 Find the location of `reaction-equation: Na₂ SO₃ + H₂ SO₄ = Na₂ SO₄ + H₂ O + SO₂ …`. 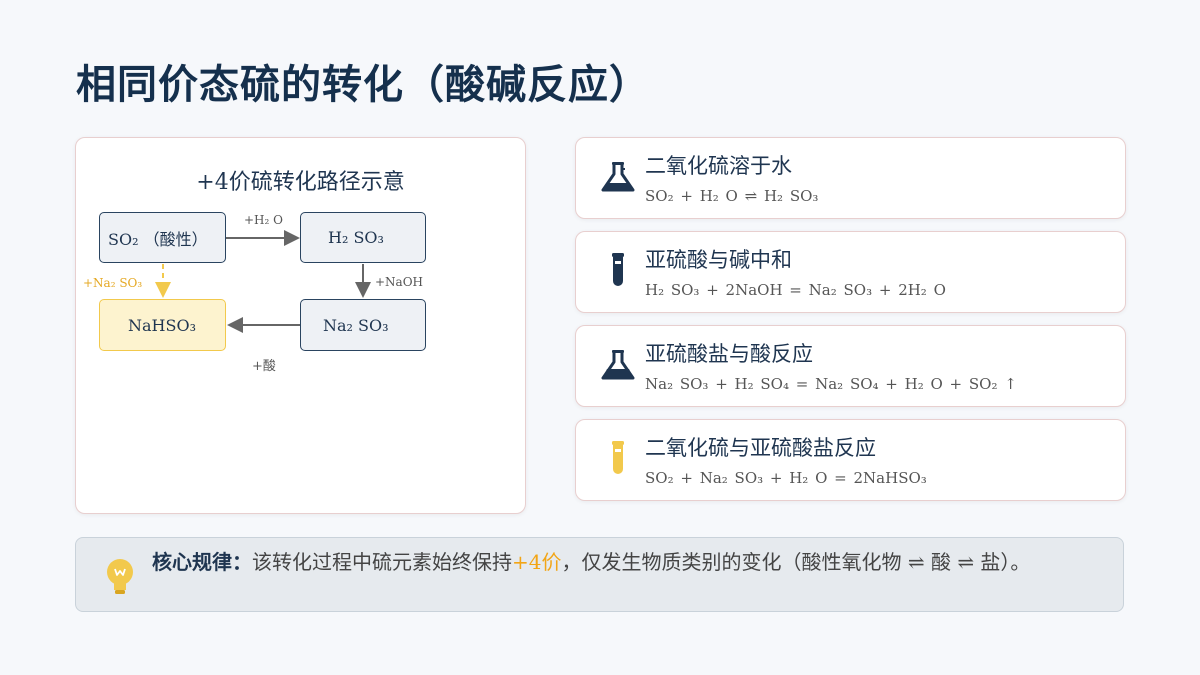

reaction-equation: Na₂ SO₃ + H₂ SO₄ = Na₂ SO₄ + H₂ O + SO₂ … is located at coordinates (831, 384).